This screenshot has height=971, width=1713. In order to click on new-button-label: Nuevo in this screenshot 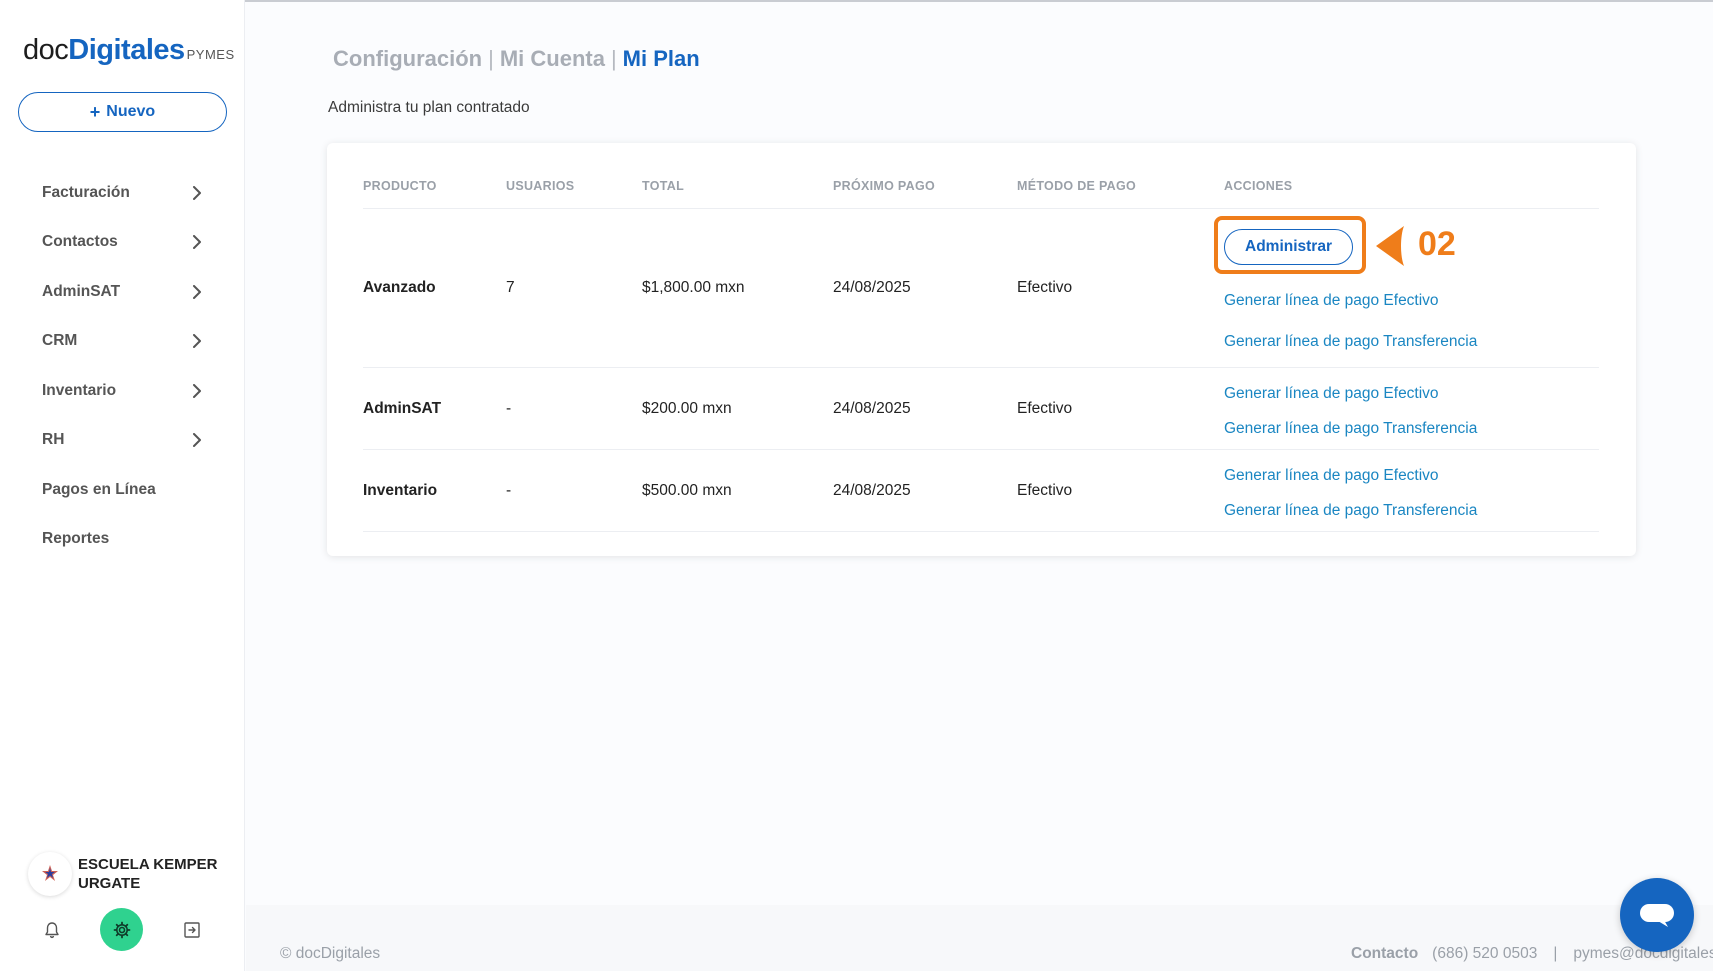, I will do `click(131, 111)`.